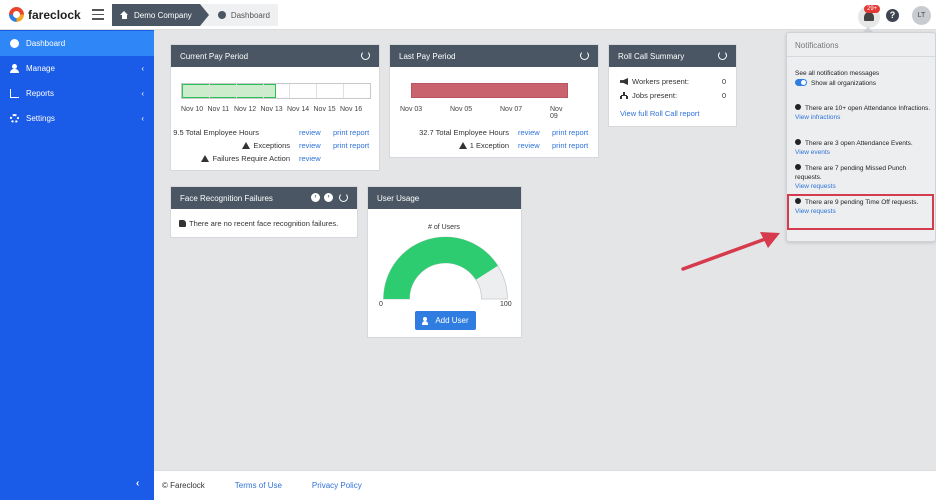 Image resolution: width=936 pixels, height=500 pixels. Describe the element at coordinates (659, 113) in the screenshot. I see `roll-call-report-link: View full Roll Call report` at that location.